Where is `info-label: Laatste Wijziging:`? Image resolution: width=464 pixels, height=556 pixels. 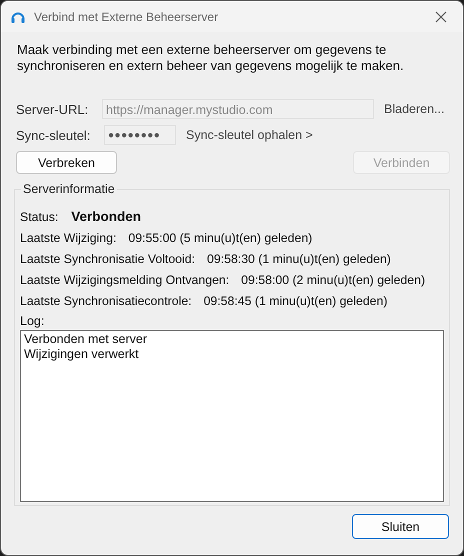
info-label: Laatste Wijziging: is located at coordinates (68, 237).